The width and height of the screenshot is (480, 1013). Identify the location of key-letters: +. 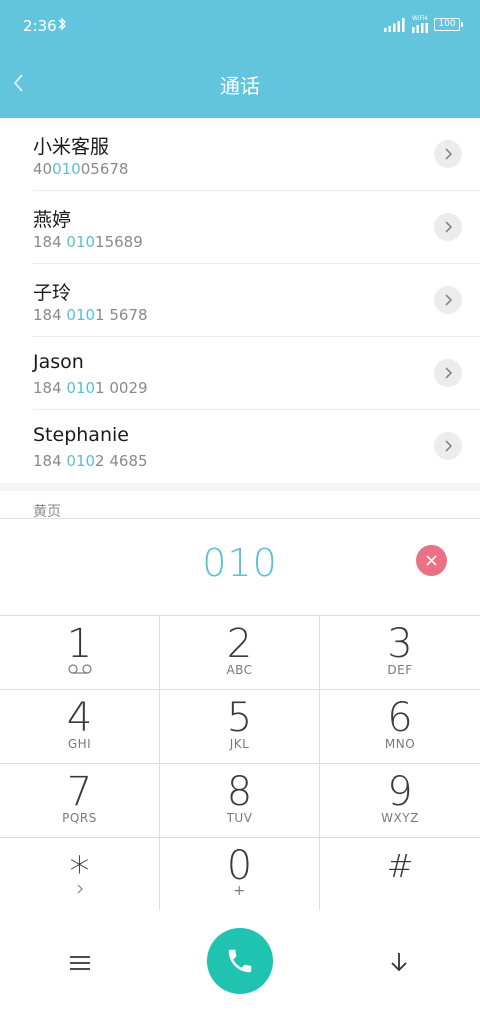
(239, 891).